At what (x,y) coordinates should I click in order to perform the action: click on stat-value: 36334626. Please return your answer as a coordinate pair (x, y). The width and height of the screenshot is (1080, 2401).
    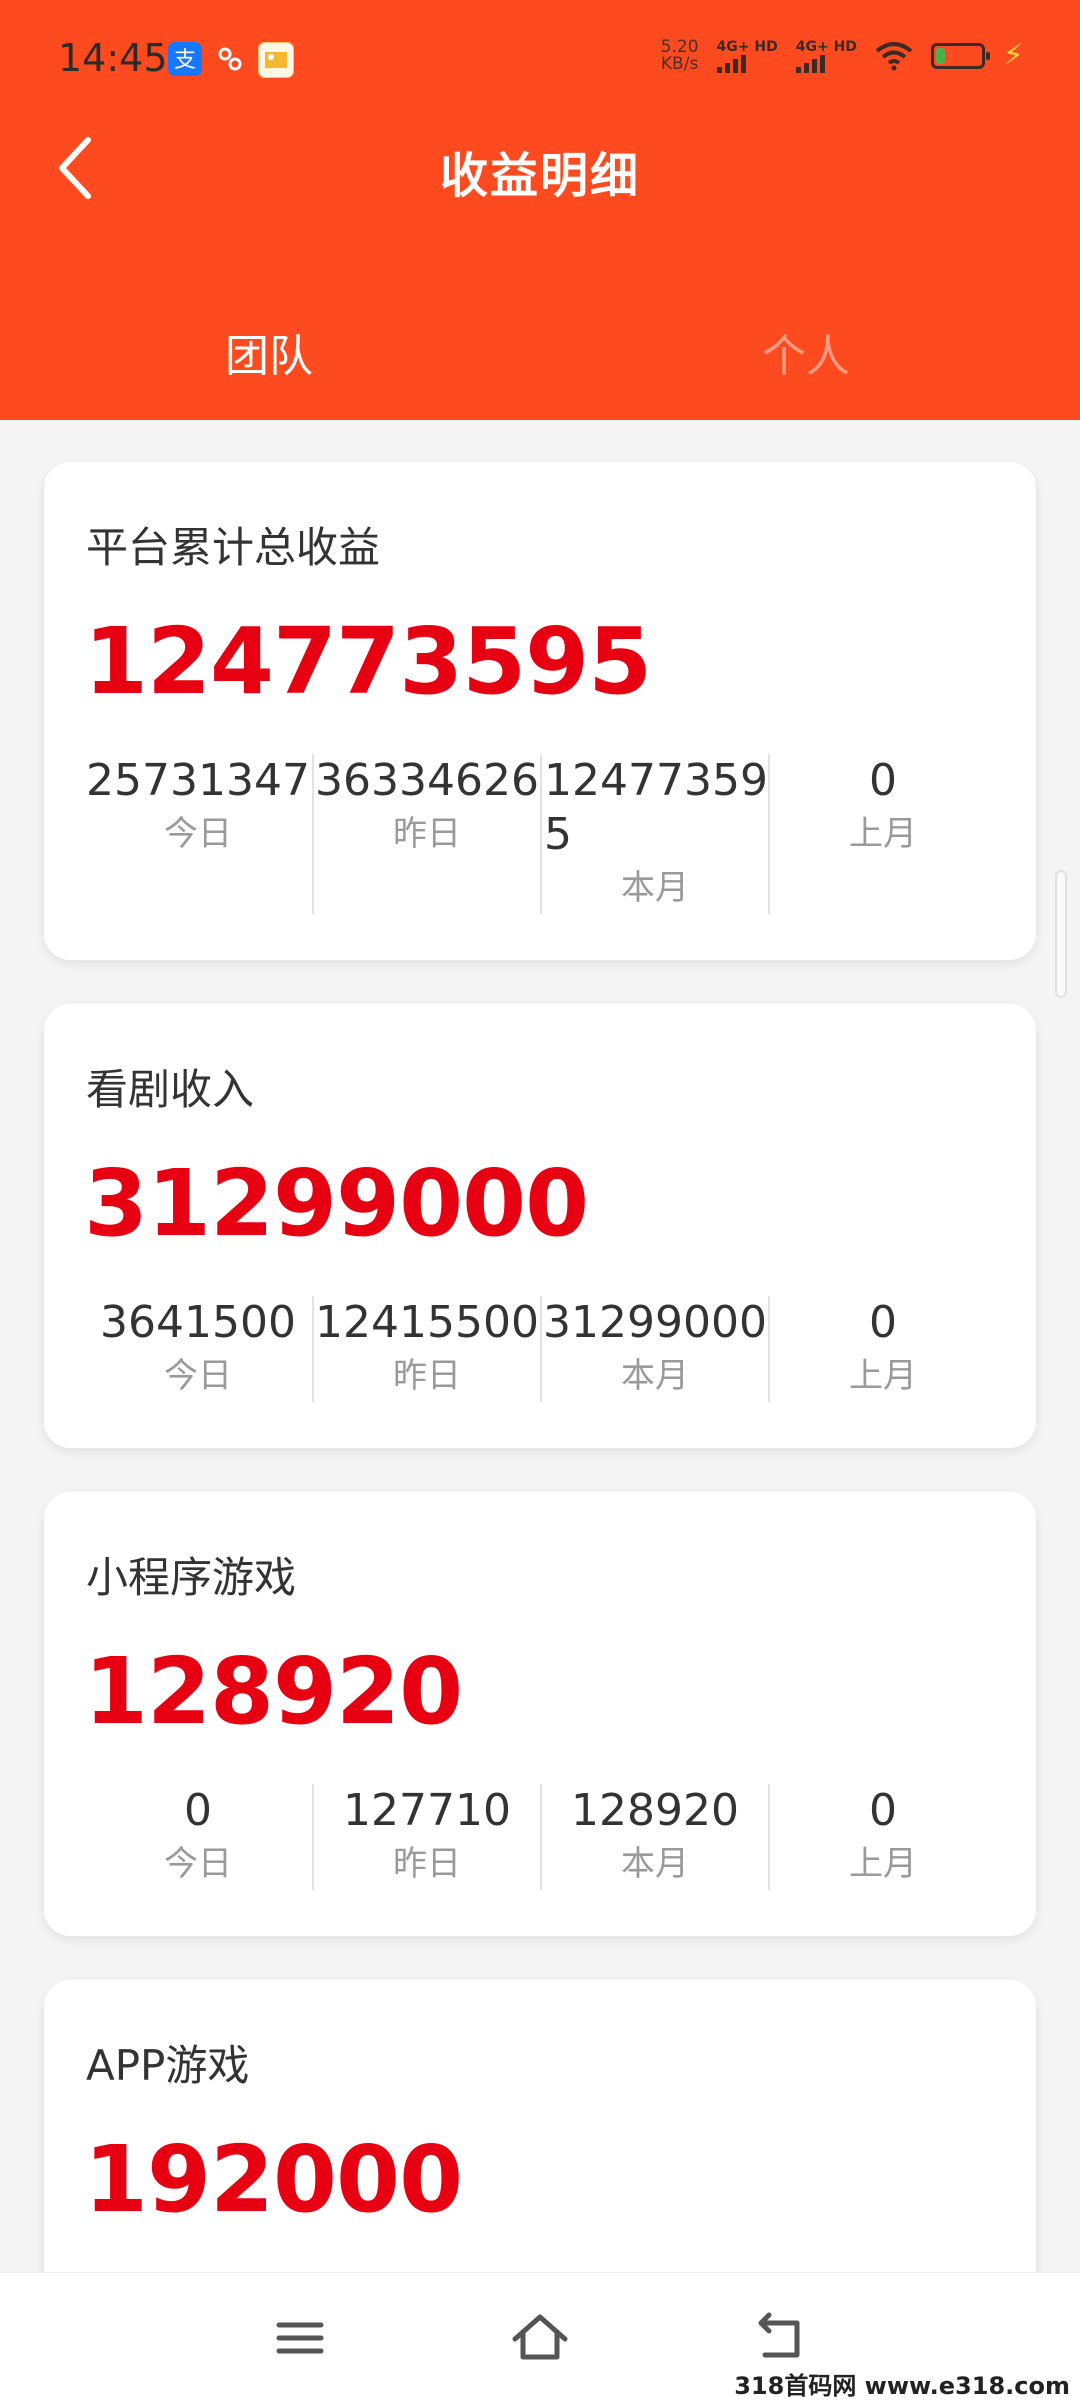
    Looking at the image, I should click on (427, 780).